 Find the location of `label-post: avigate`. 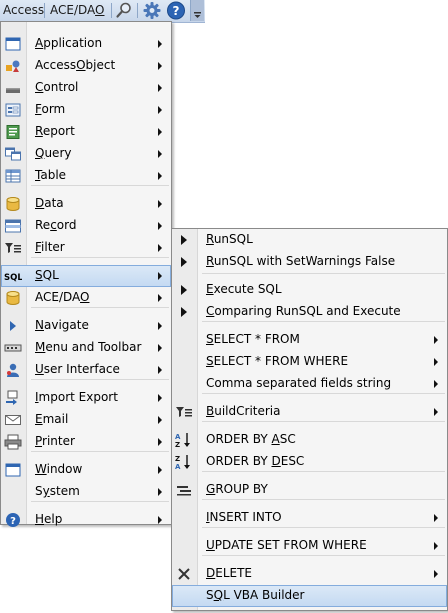

label-post: avigate is located at coordinates (66, 325).